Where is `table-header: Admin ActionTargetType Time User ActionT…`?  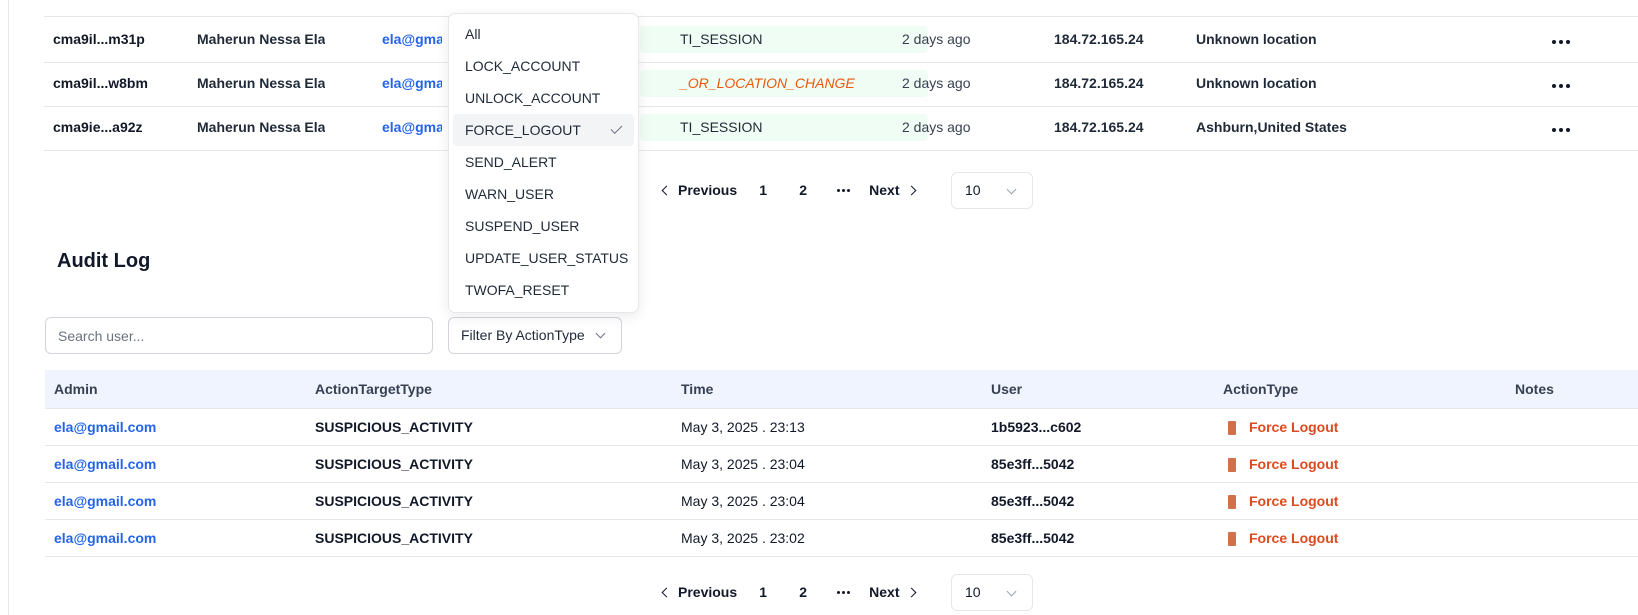 table-header: Admin ActionTargetType Time User ActionT… is located at coordinates (841, 389).